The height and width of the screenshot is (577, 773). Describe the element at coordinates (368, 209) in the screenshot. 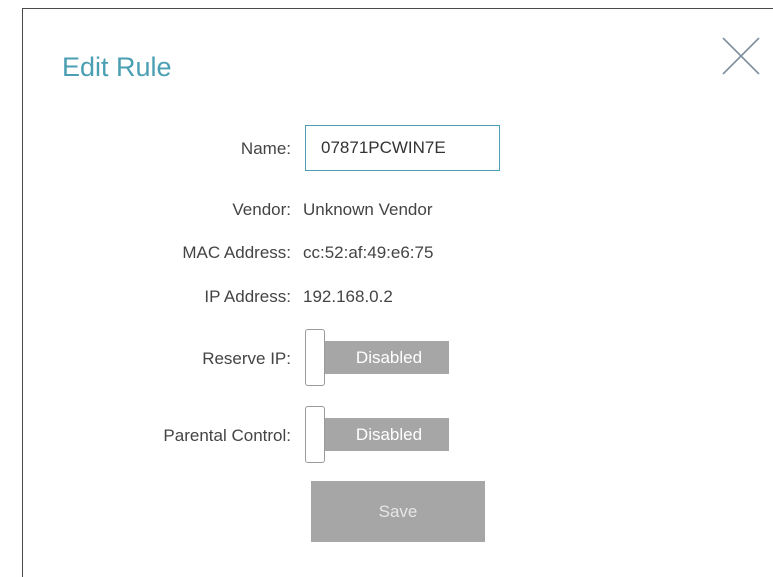

I see `vendor-value: Unknown Vendor` at that location.